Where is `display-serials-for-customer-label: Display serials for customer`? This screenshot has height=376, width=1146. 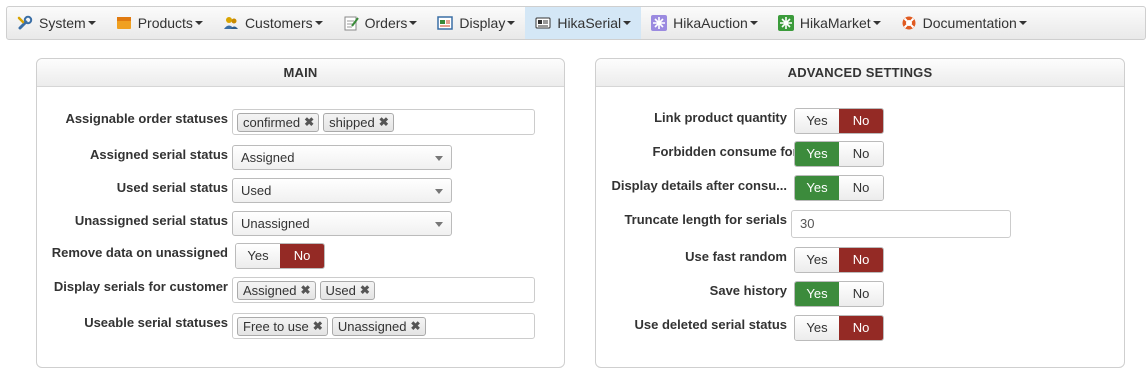 display-serials-for-customer-label: Display serials for customer is located at coordinates (140, 286).